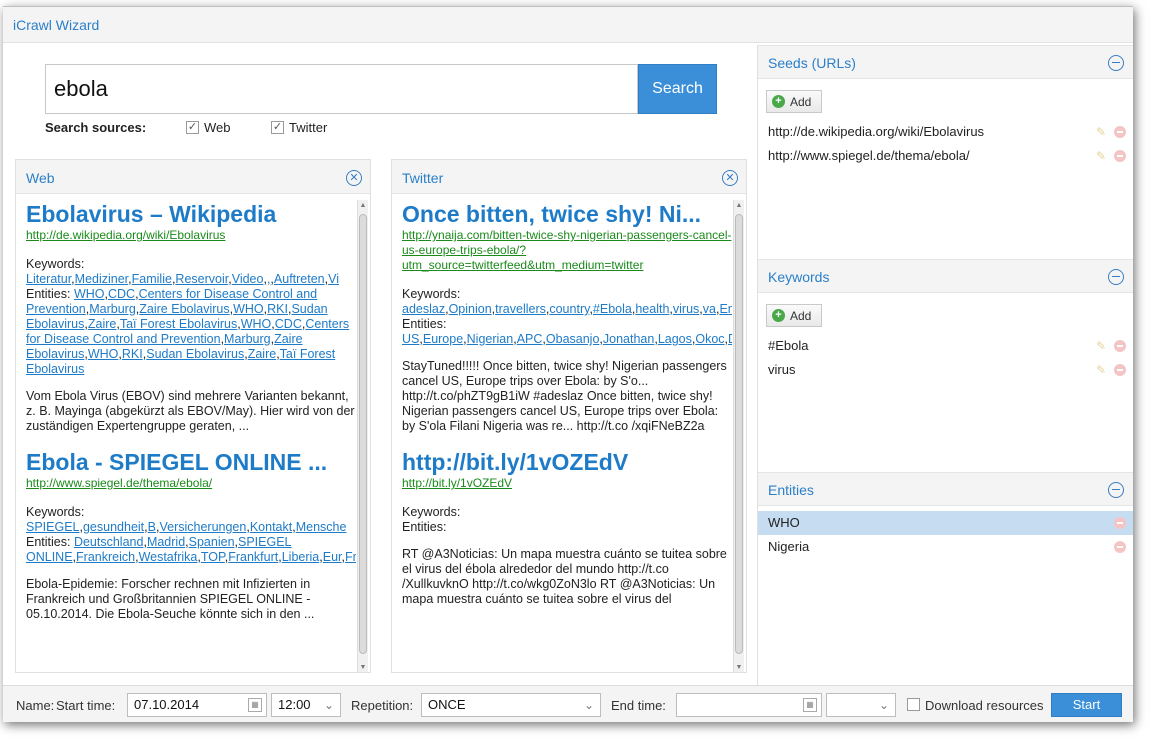 Image resolution: width=1158 pixels, height=748 pixels. I want to click on entity-link: Taï Forest Ebolavirus, so click(178, 324).